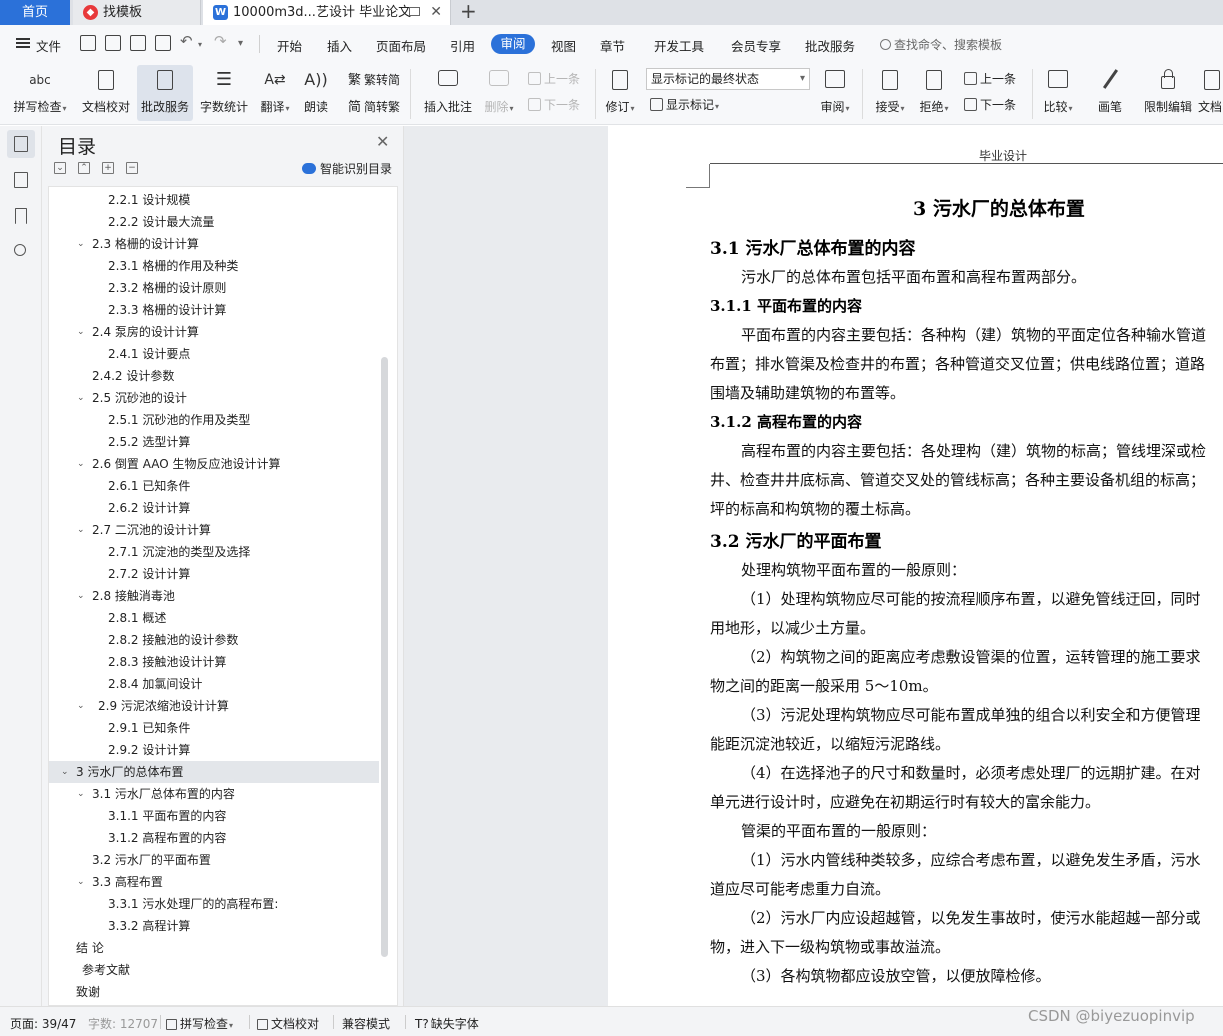  What do you see at coordinates (1168, 93) in the screenshot?
I see `restrict-edit-button: 限制编辑` at bounding box center [1168, 93].